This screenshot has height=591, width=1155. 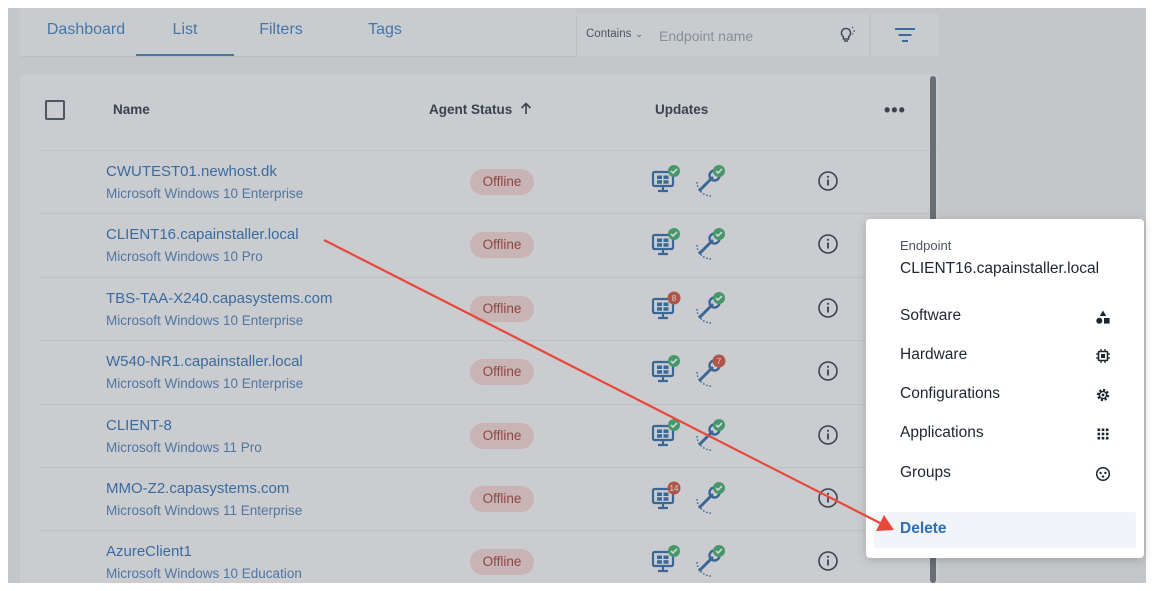 What do you see at coordinates (1000, 268) in the screenshot?
I see `menu-endpoint-name: CLIENT16.capainstaller.local` at bounding box center [1000, 268].